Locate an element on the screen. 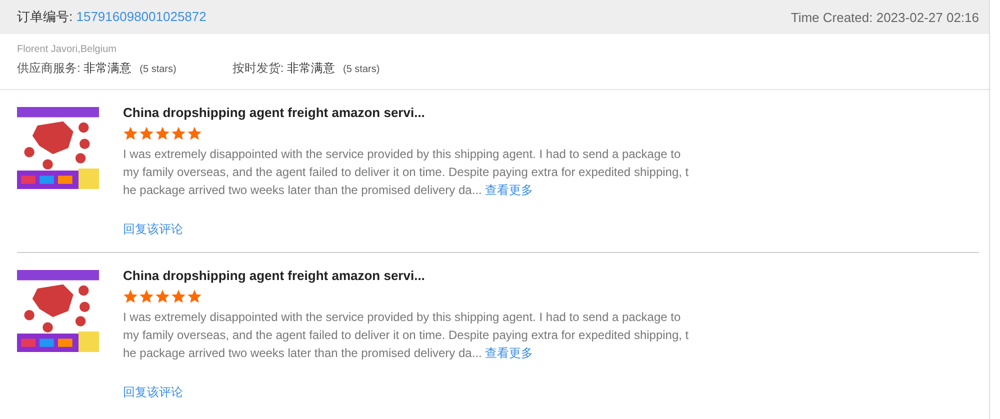  time-created: Time Created: 2023-02-27 02:16 is located at coordinates (884, 17).